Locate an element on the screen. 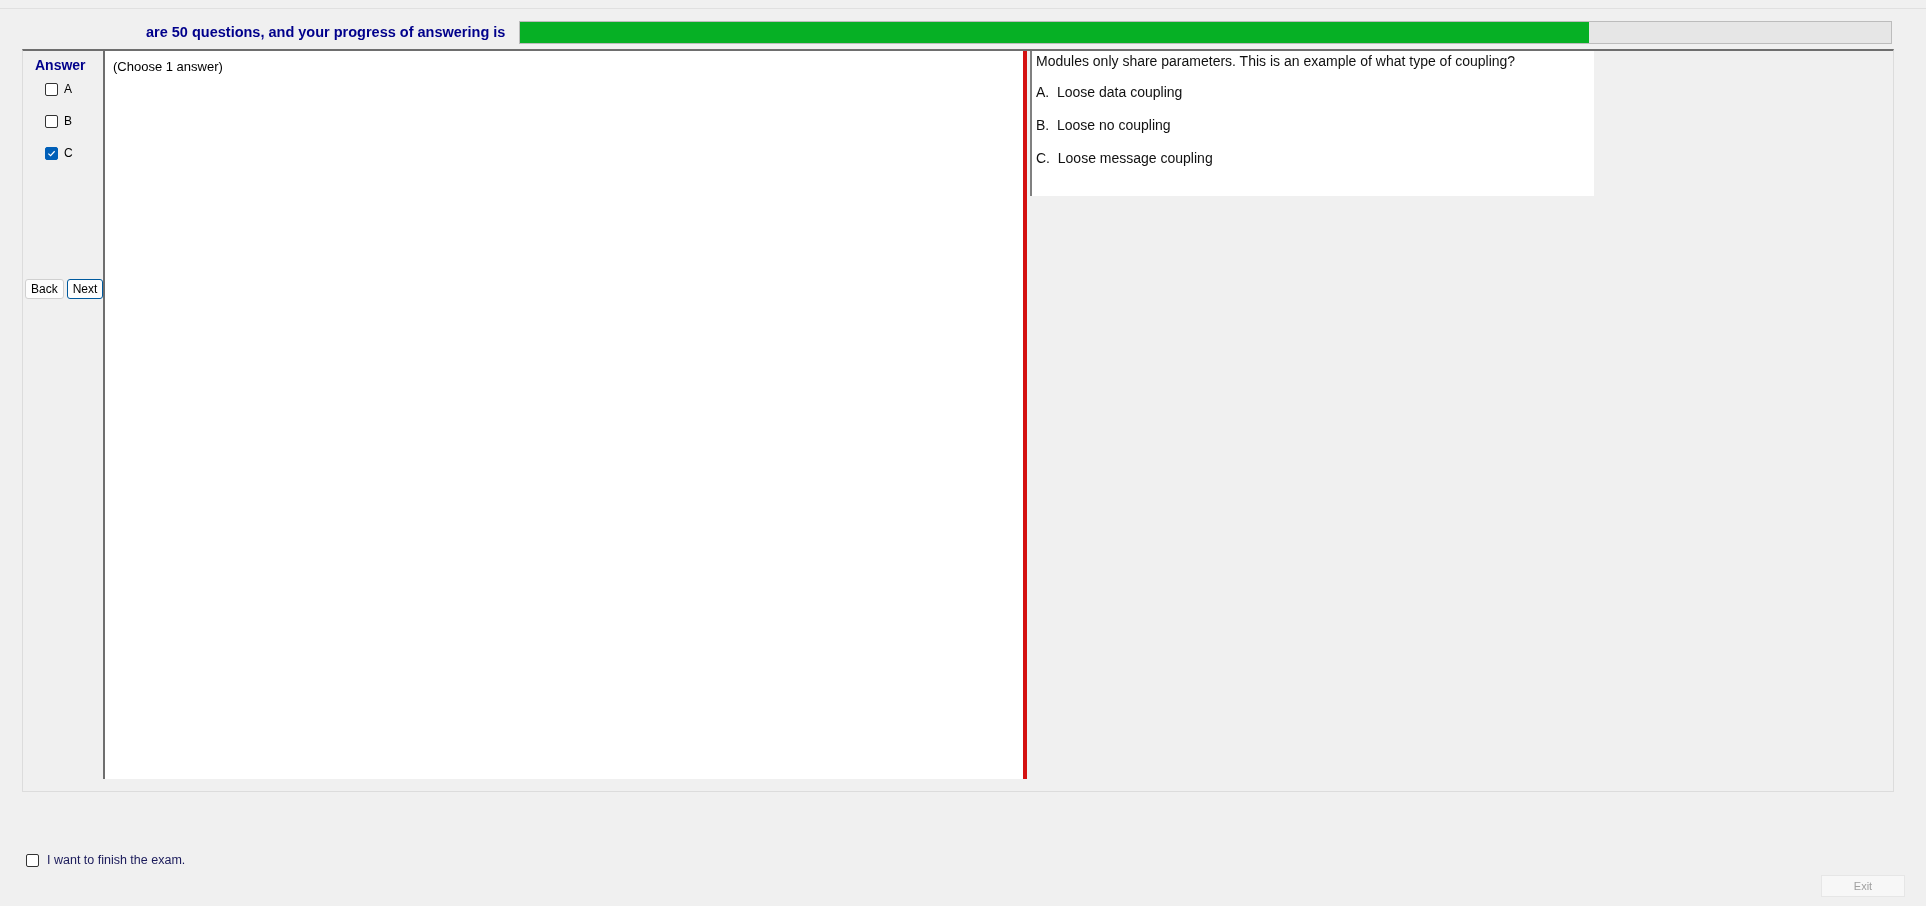 The width and height of the screenshot is (1926, 906). finish-checkbox is located at coordinates (32, 860).